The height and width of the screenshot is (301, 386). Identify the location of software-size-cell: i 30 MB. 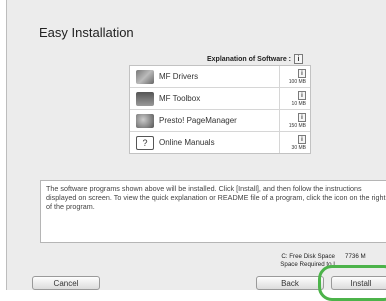
(295, 142).